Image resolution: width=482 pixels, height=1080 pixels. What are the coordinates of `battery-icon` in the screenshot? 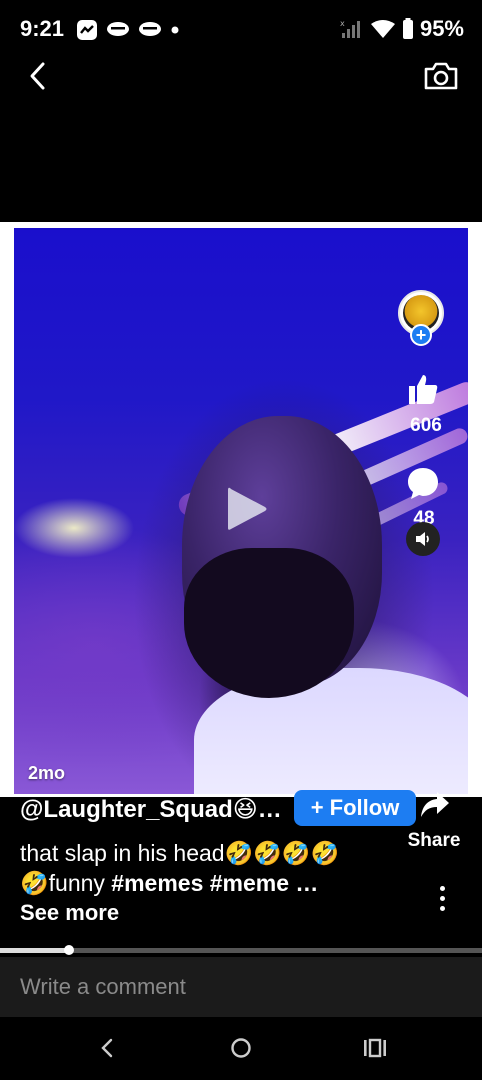 It's located at (407, 28).